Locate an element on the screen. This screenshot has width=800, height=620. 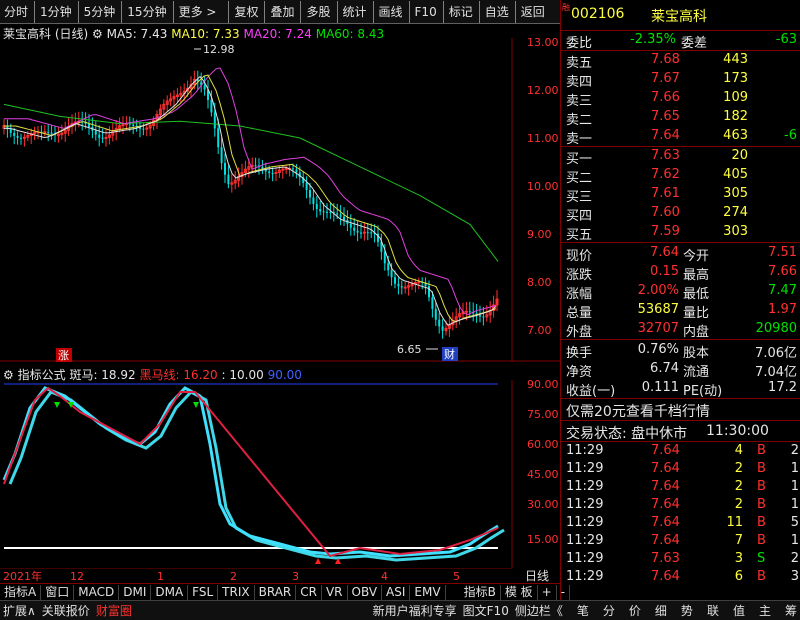
tab-5min: 5分钟 is located at coordinates (98, 11).